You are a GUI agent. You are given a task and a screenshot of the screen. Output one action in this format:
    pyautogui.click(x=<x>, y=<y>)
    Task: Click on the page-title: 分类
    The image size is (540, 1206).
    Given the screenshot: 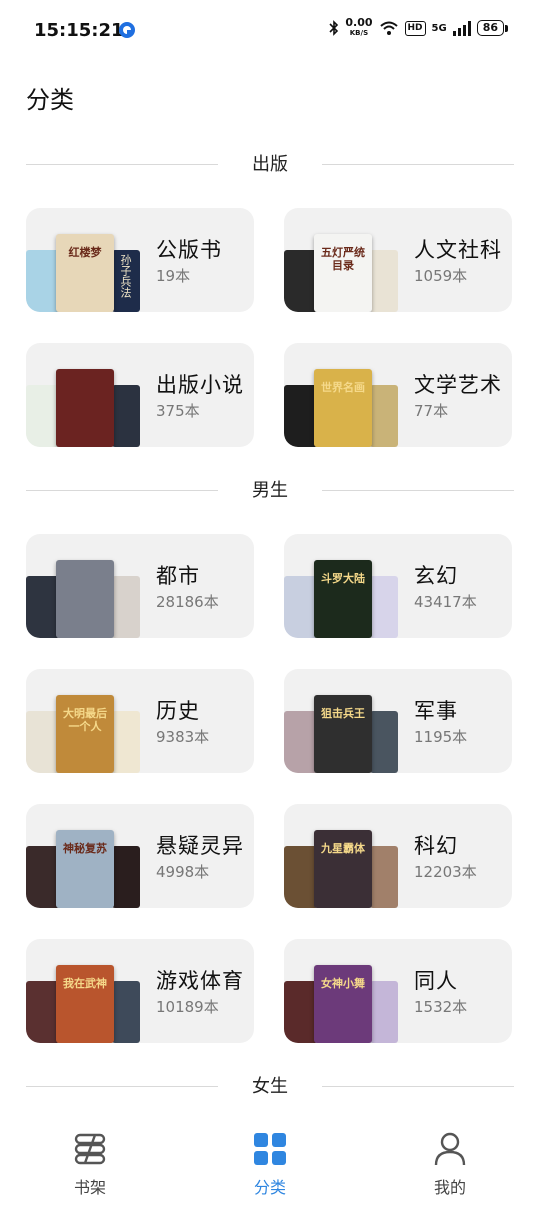 What is the action you would take?
    pyautogui.click(x=50, y=100)
    